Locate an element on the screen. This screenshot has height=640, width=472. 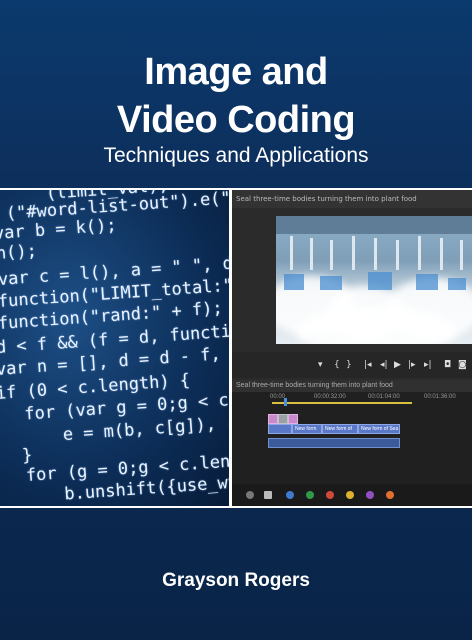
timecode: 00:00:32:00 is located at coordinates (330, 397).